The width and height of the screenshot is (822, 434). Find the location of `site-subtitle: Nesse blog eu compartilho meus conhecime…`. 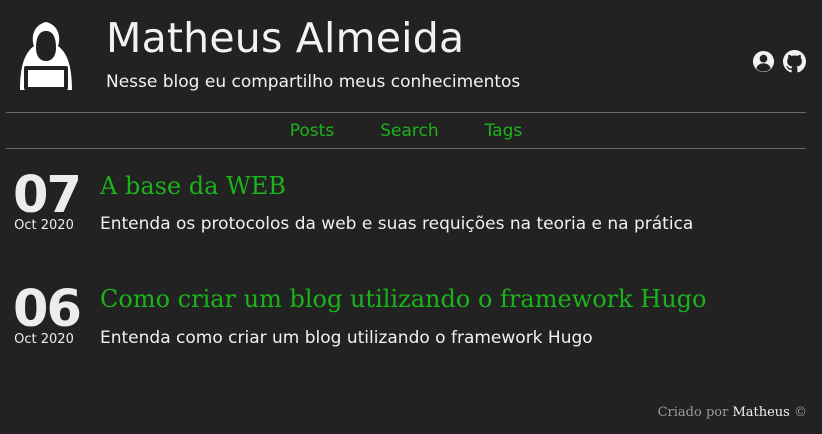

site-subtitle: Nesse blog eu compartilho meus conhecime… is located at coordinates (313, 82).